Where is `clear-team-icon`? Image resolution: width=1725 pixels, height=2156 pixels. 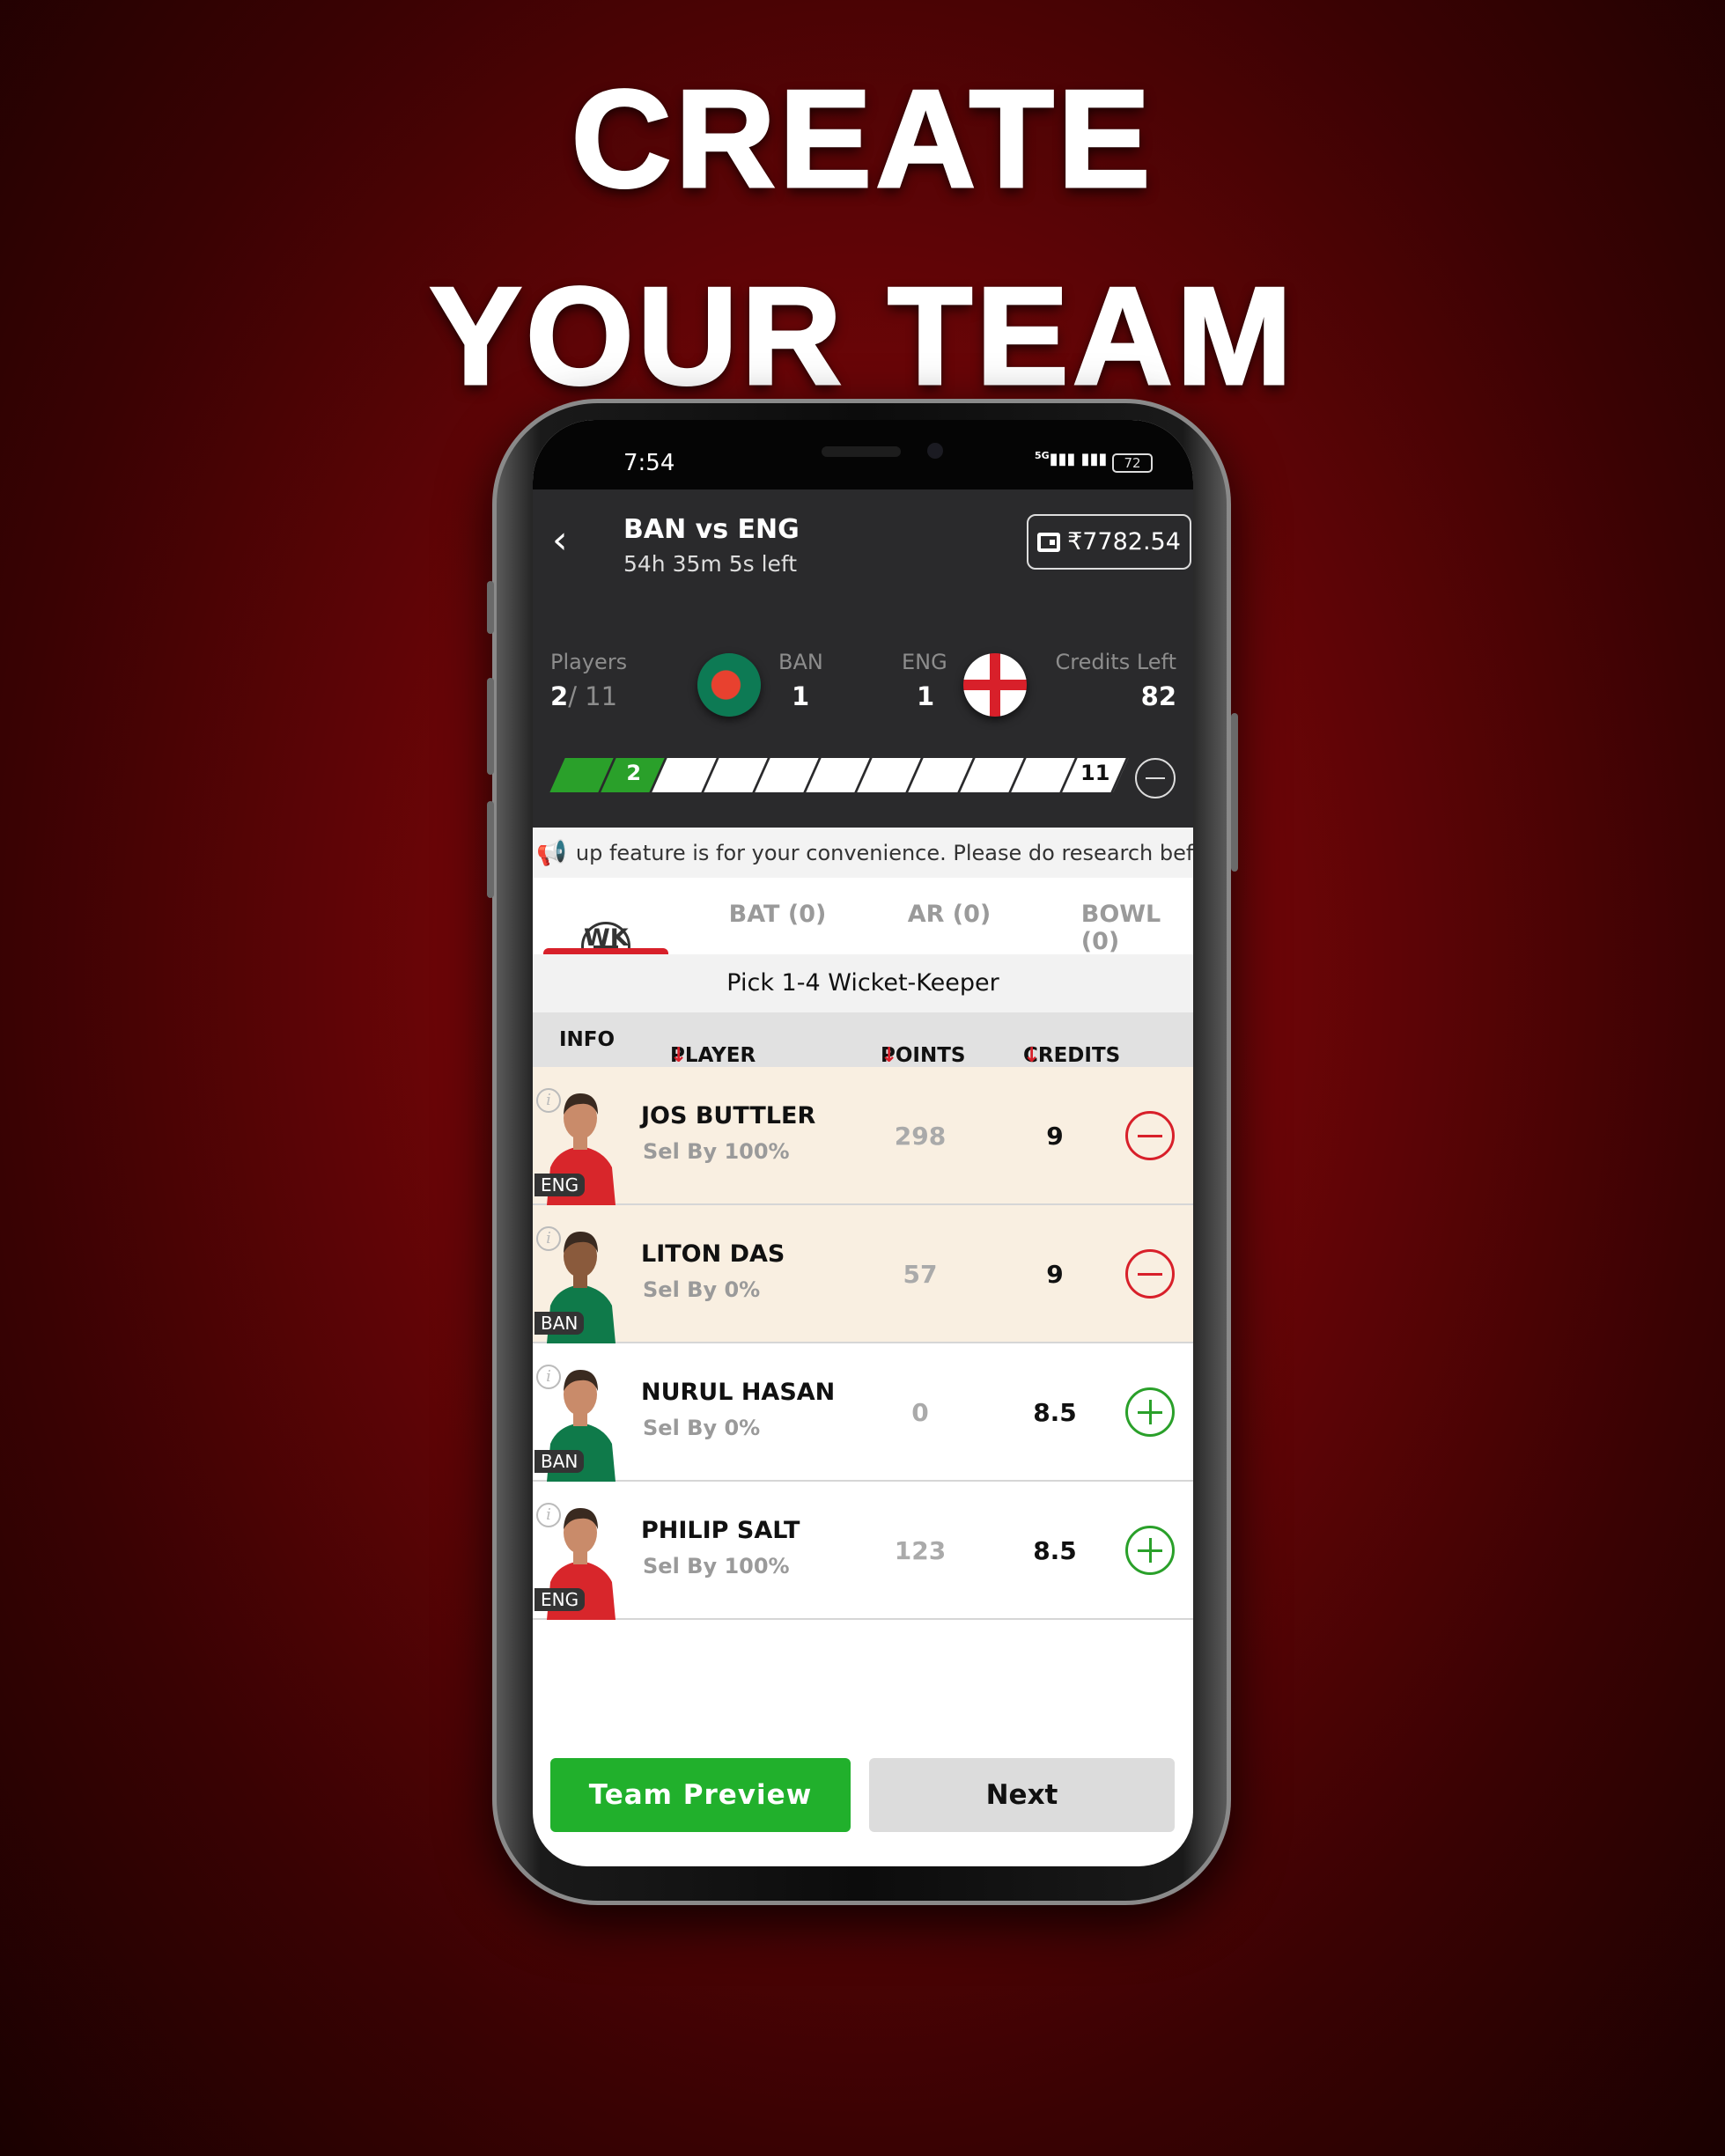
clear-team-icon is located at coordinates (1155, 778).